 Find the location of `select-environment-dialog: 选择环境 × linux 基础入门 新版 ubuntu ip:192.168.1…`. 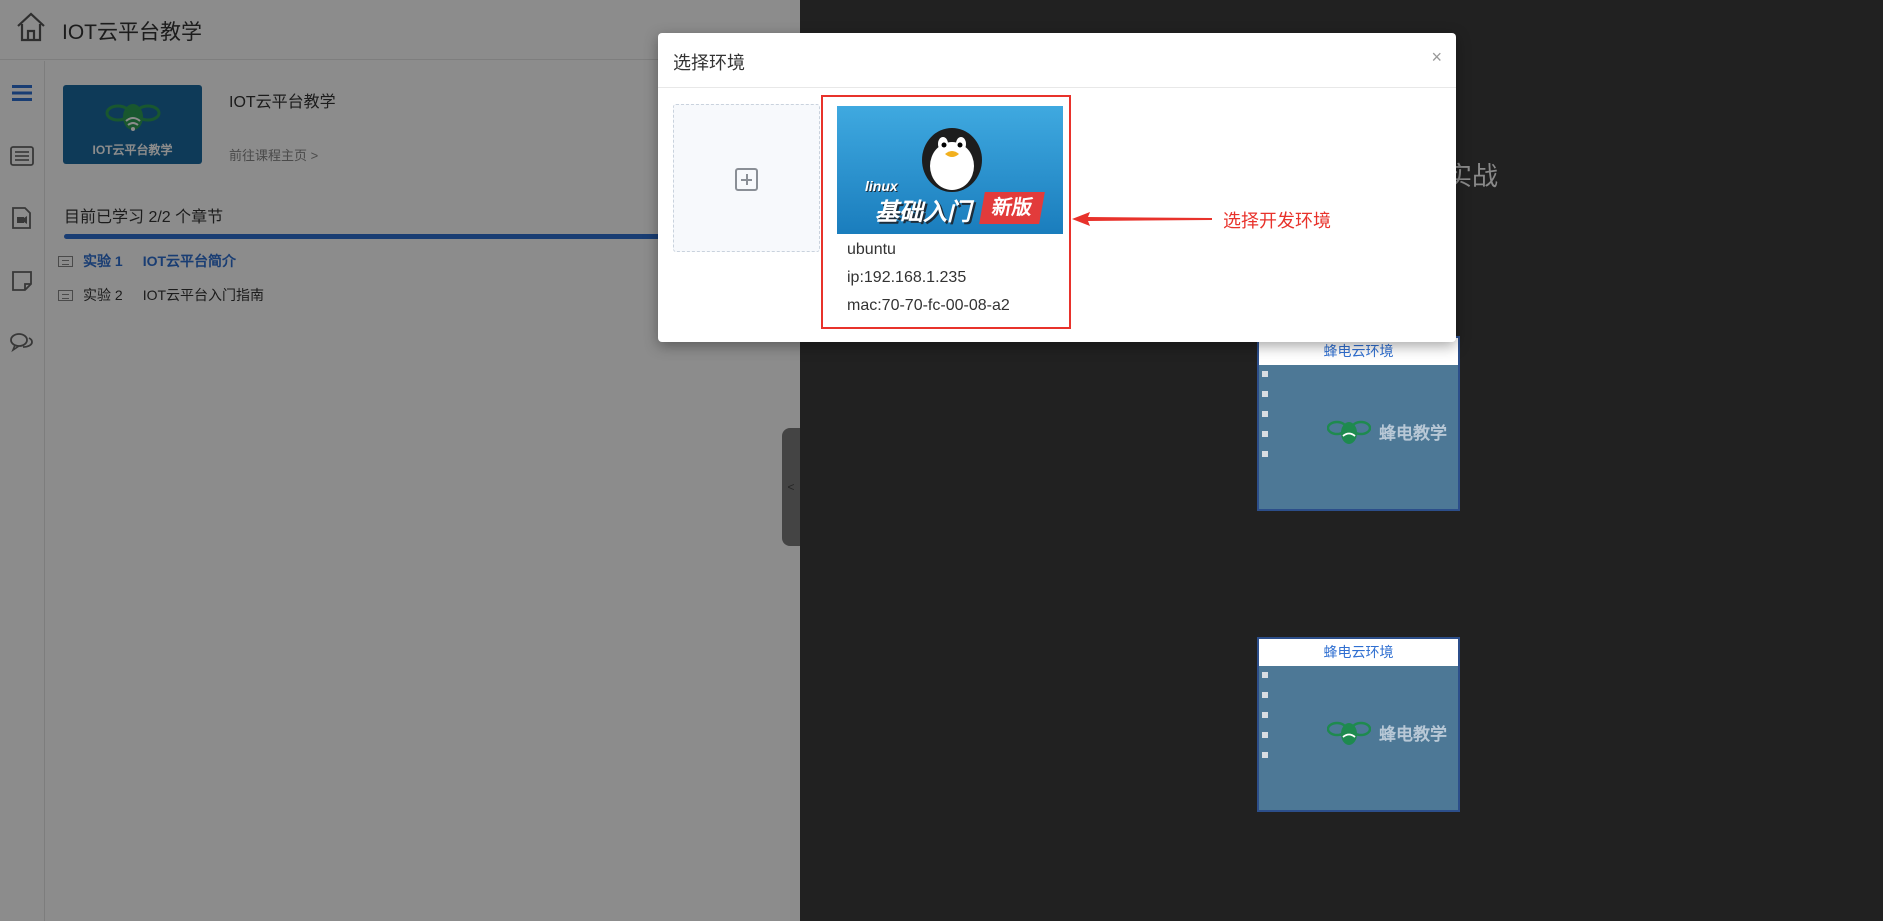

select-environment-dialog: 选择环境 × linux 基础入门 新版 ubuntu ip:192.168.1… is located at coordinates (1057, 187).